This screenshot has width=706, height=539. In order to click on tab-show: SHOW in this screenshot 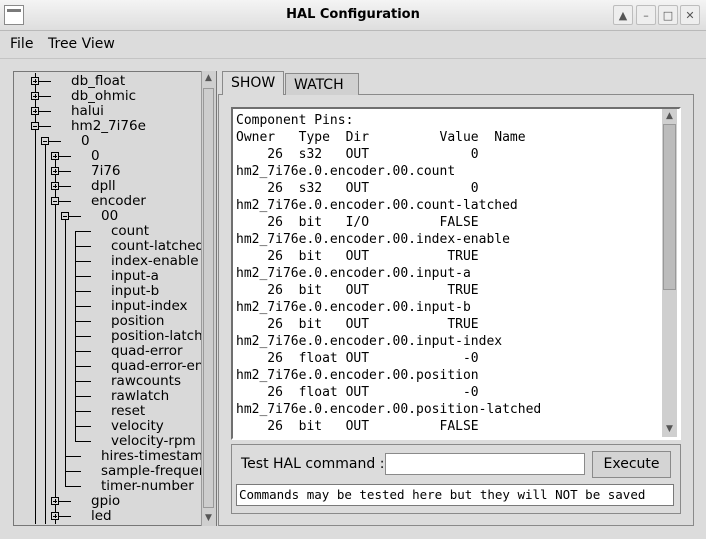, I will do `click(253, 83)`.